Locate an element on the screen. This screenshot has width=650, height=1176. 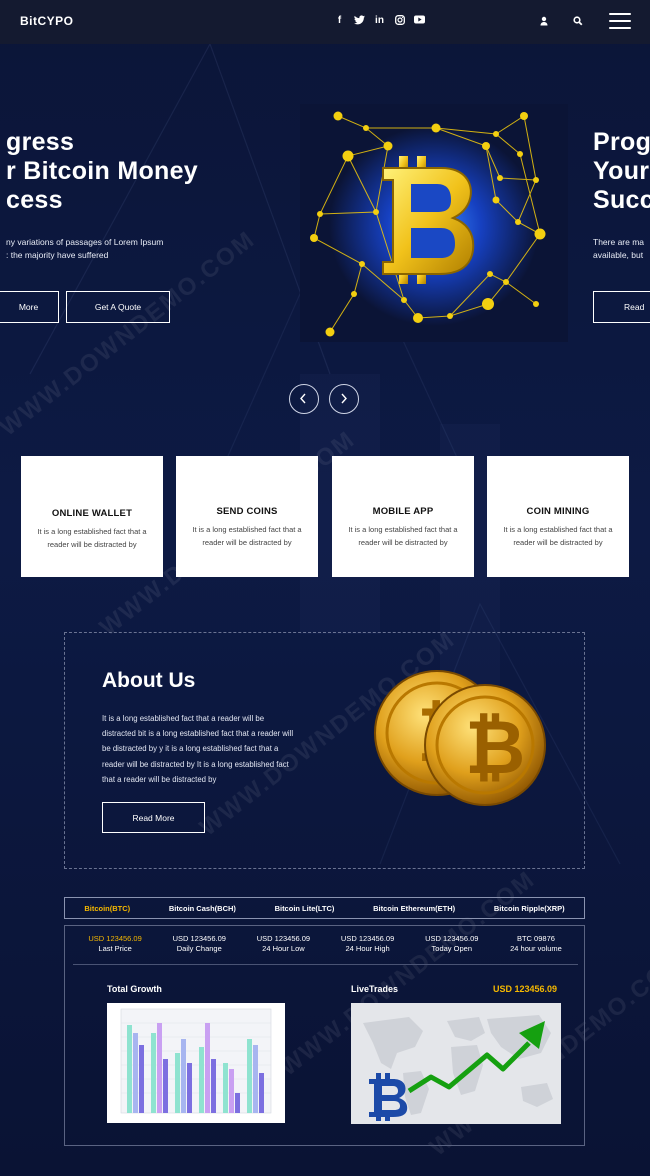
site-logo: BitCYPO is located at coordinates (47, 21).